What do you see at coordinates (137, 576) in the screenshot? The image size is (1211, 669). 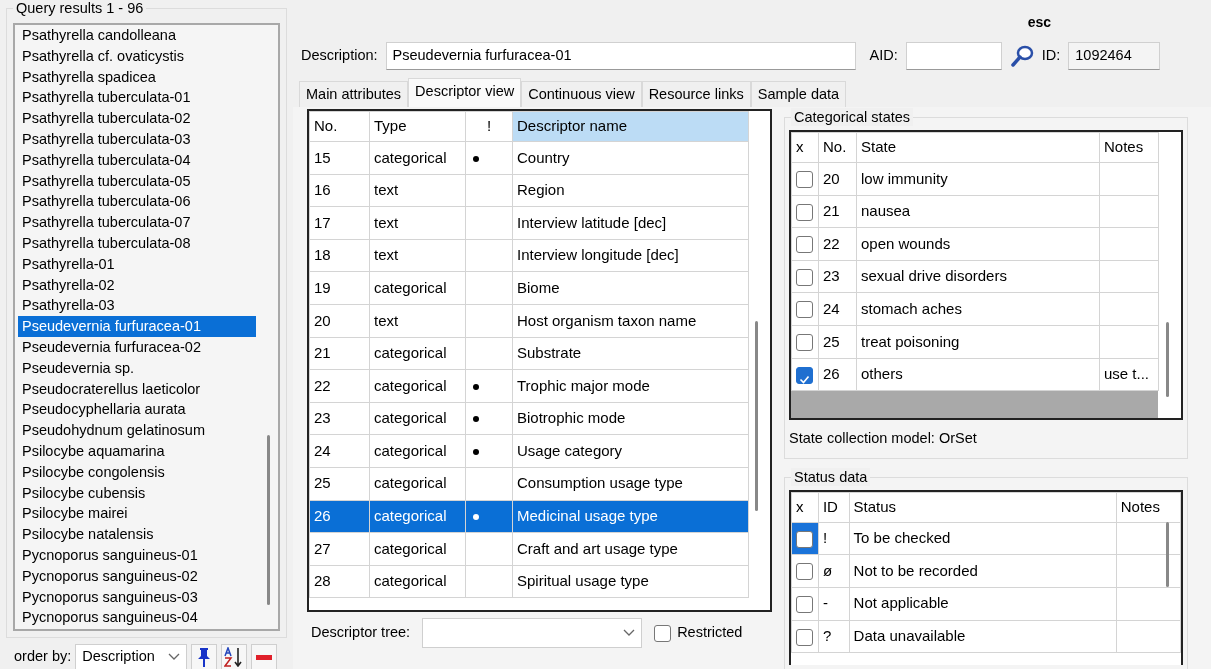 I see `list-item: Pycnoporus sanguineus-02` at bounding box center [137, 576].